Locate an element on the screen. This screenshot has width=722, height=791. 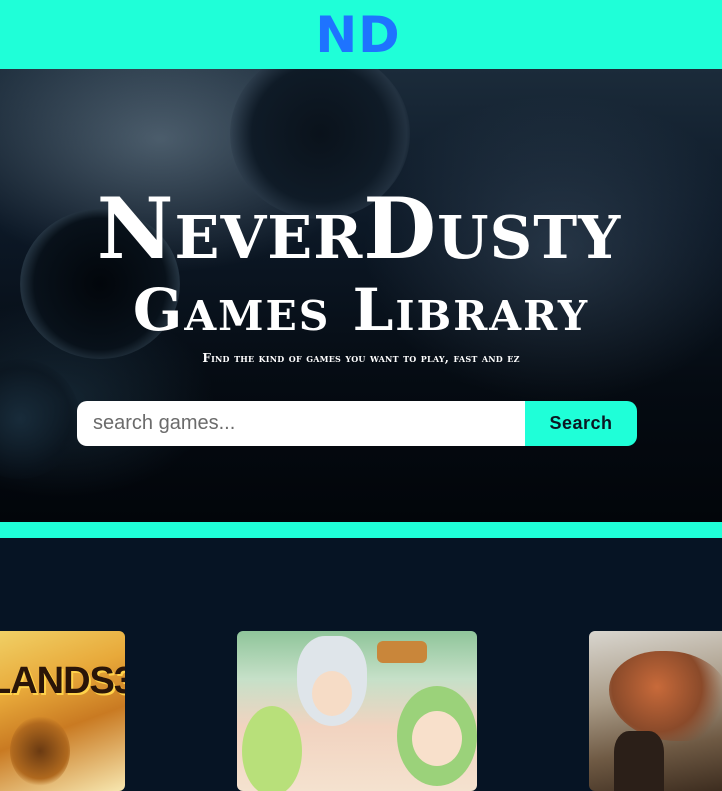
hero-background-controller-button is located at coordinates (40, 419).